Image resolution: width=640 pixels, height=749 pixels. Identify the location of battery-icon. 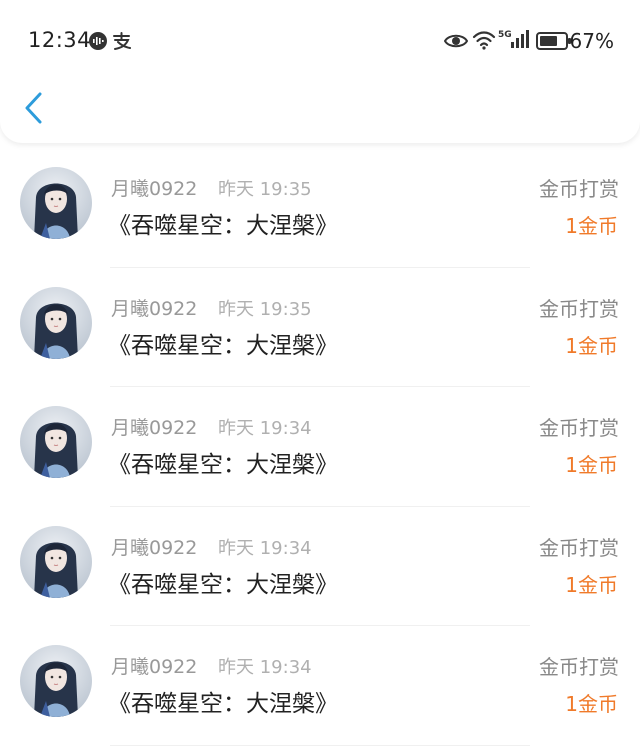
(554, 43).